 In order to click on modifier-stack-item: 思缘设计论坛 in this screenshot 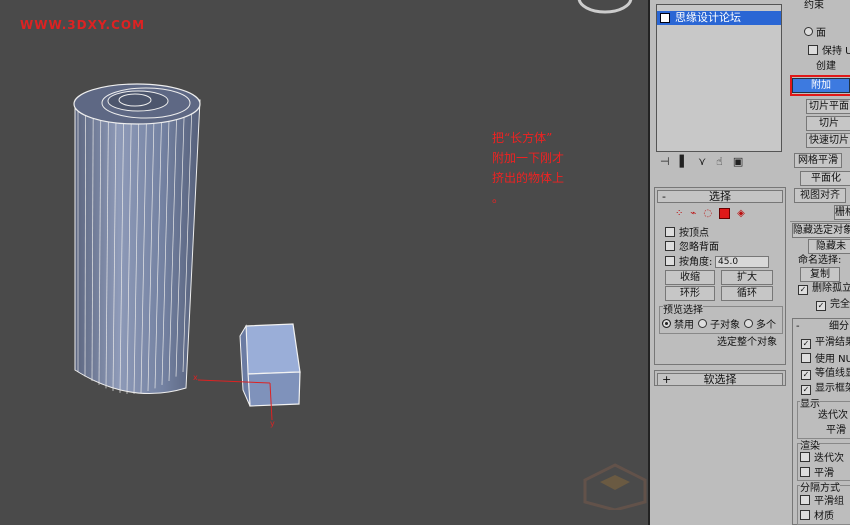, I will do `click(719, 18)`.